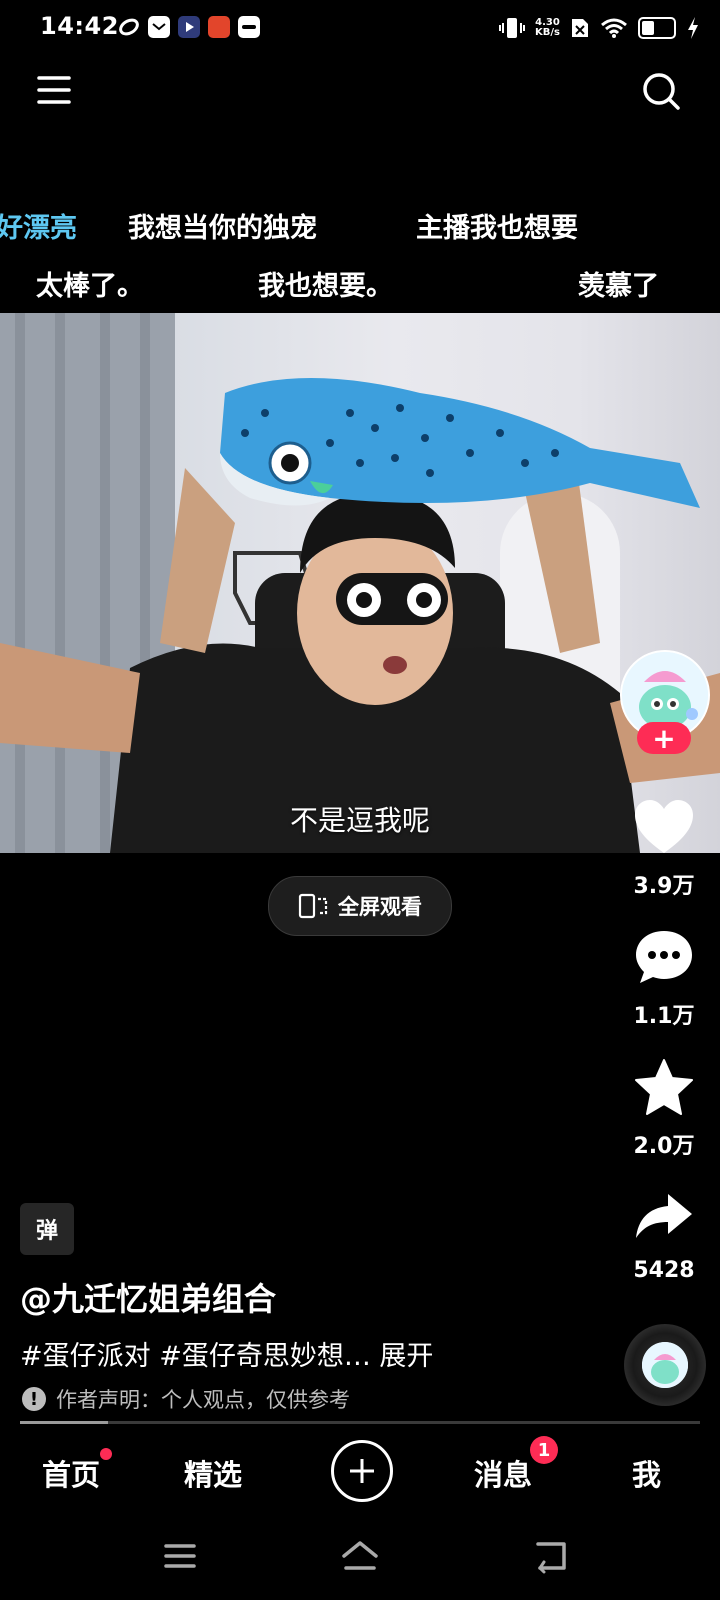 The image size is (720, 1600). I want to click on nav-featured: 精选, so click(213, 1473).